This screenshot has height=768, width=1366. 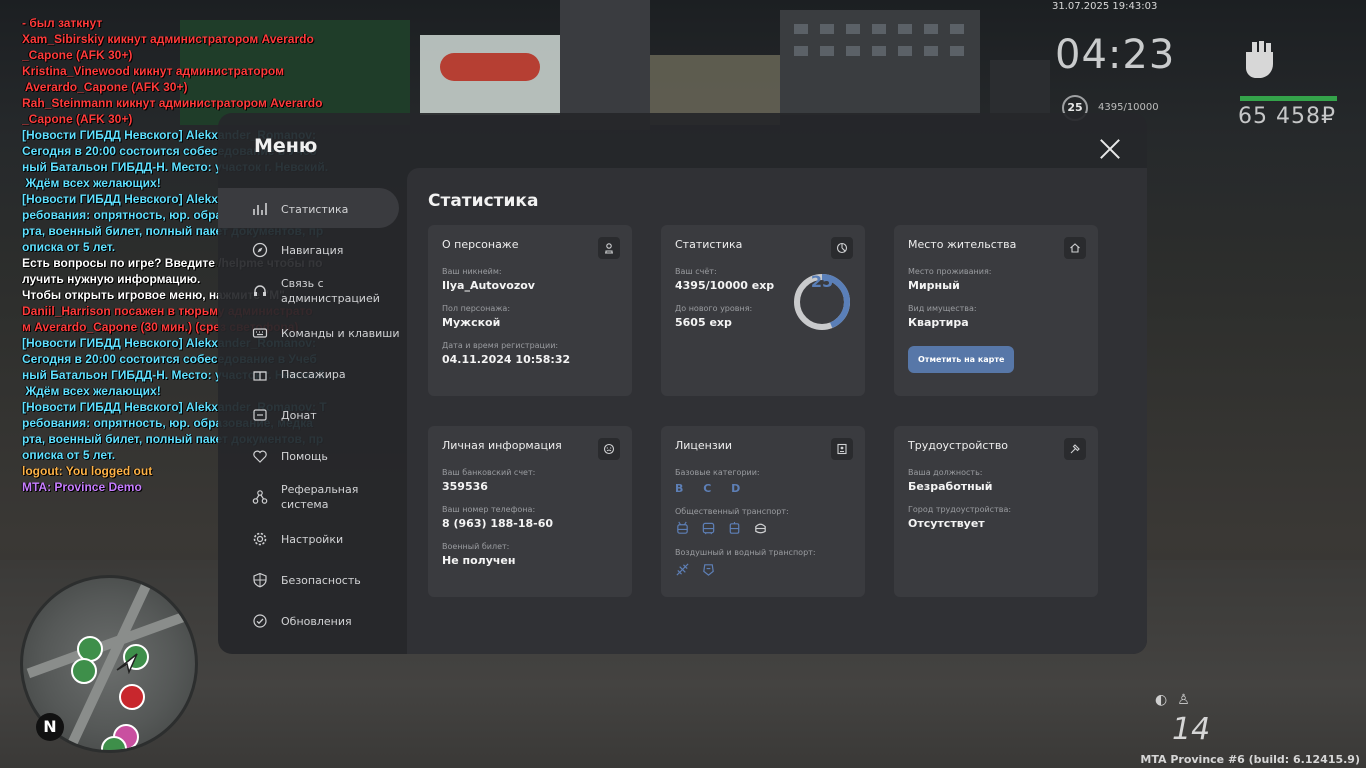 I want to click on hud-exp: 4395/10000, so click(x=1128, y=107).